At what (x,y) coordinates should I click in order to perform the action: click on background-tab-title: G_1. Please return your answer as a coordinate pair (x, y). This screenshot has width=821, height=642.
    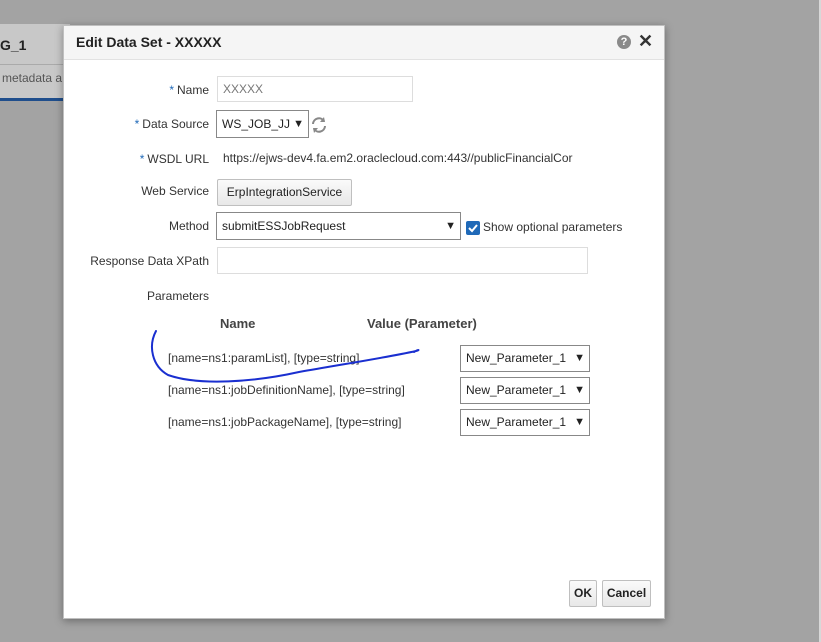
    Looking at the image, I should click on (13, 45).